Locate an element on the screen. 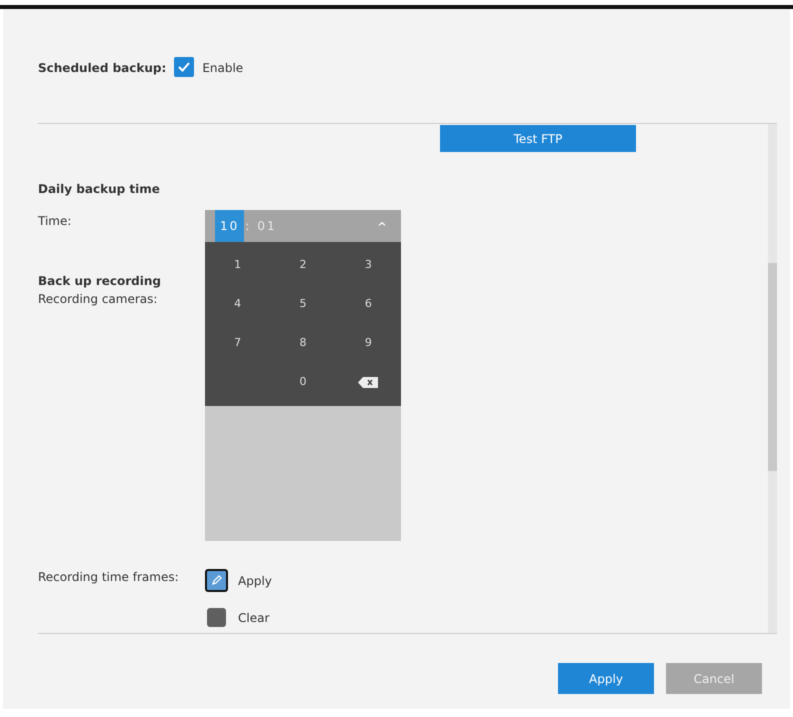 The width and height of the screenshot is (793, 717). hour-segment: 10 is located at coordinates (229, 226).